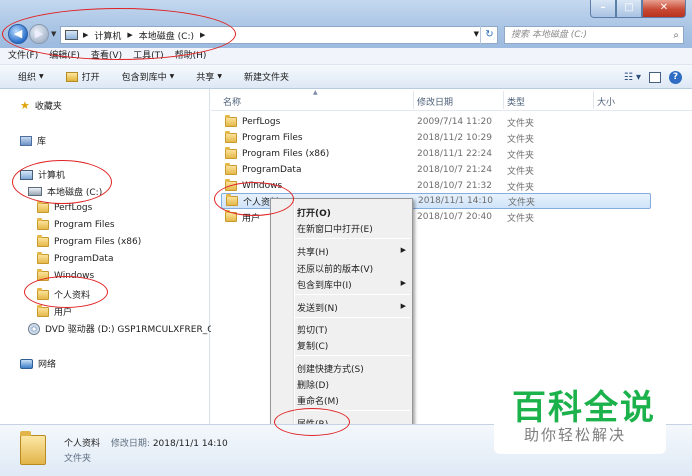 The image size is (692, 476). Describe the element at coordinates (27, 78) in the screenshot. I see `organize-label: 组织` at that location.